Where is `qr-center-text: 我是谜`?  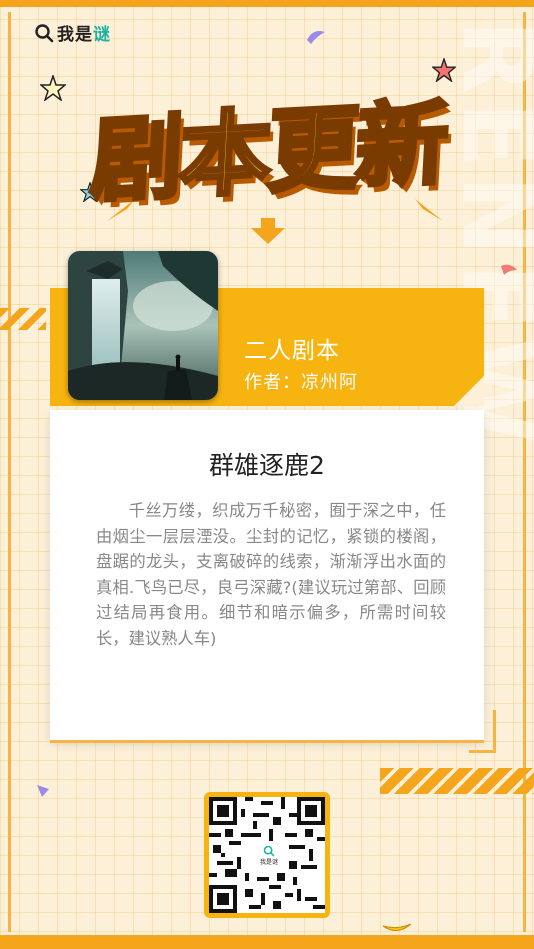
qr-center-text: 我是谜 is located at coordinates (268, 862).